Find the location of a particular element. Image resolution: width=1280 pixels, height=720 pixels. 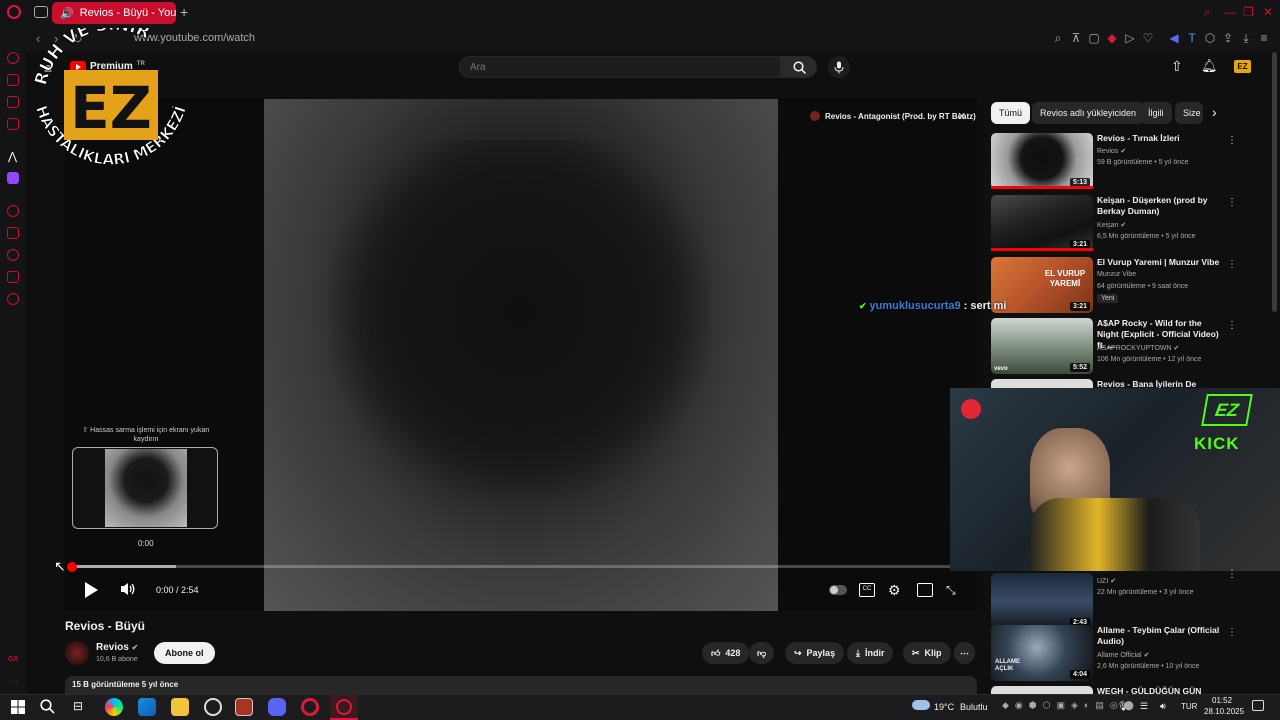

sidebar-player-icon is located at coordinates (13, 211).